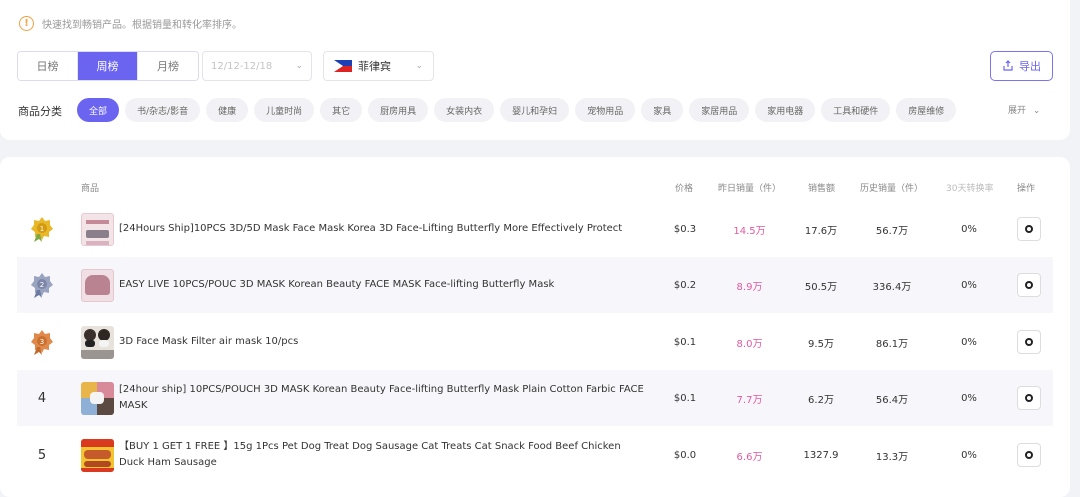 The height and width of the screenshot is (497, 1080). Describe the element at coordinates (374, 66) in the screenshot. I see `country-label: 菲律宾` at that location.